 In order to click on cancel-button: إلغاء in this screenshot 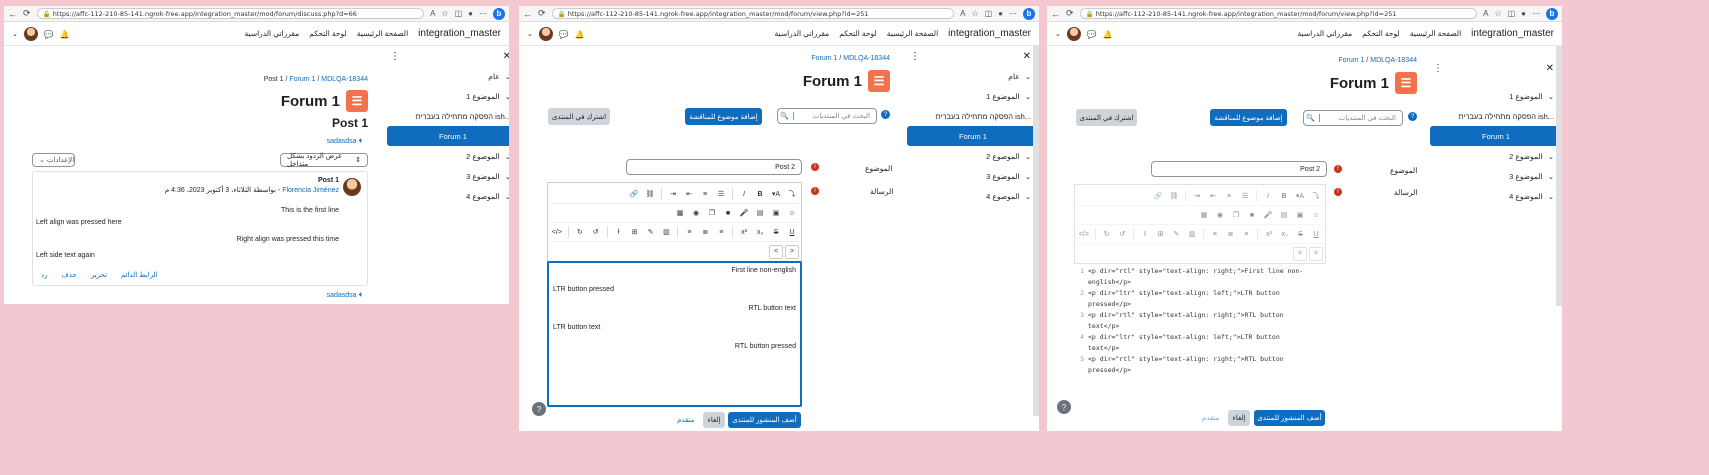, I will do `click(1239, 418)`.